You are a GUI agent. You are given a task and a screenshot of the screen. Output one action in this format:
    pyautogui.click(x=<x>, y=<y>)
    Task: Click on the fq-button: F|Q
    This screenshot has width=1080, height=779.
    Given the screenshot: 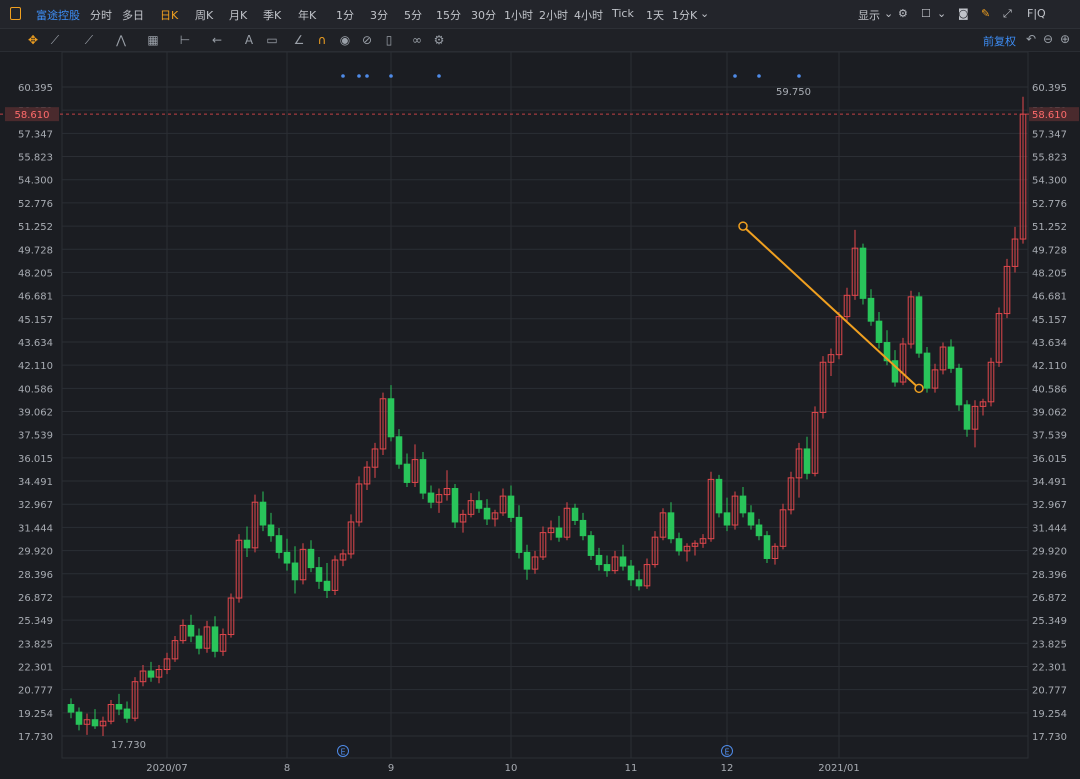 What is the action you would take?
    pyautogui.click(x=1036, y=13)
    